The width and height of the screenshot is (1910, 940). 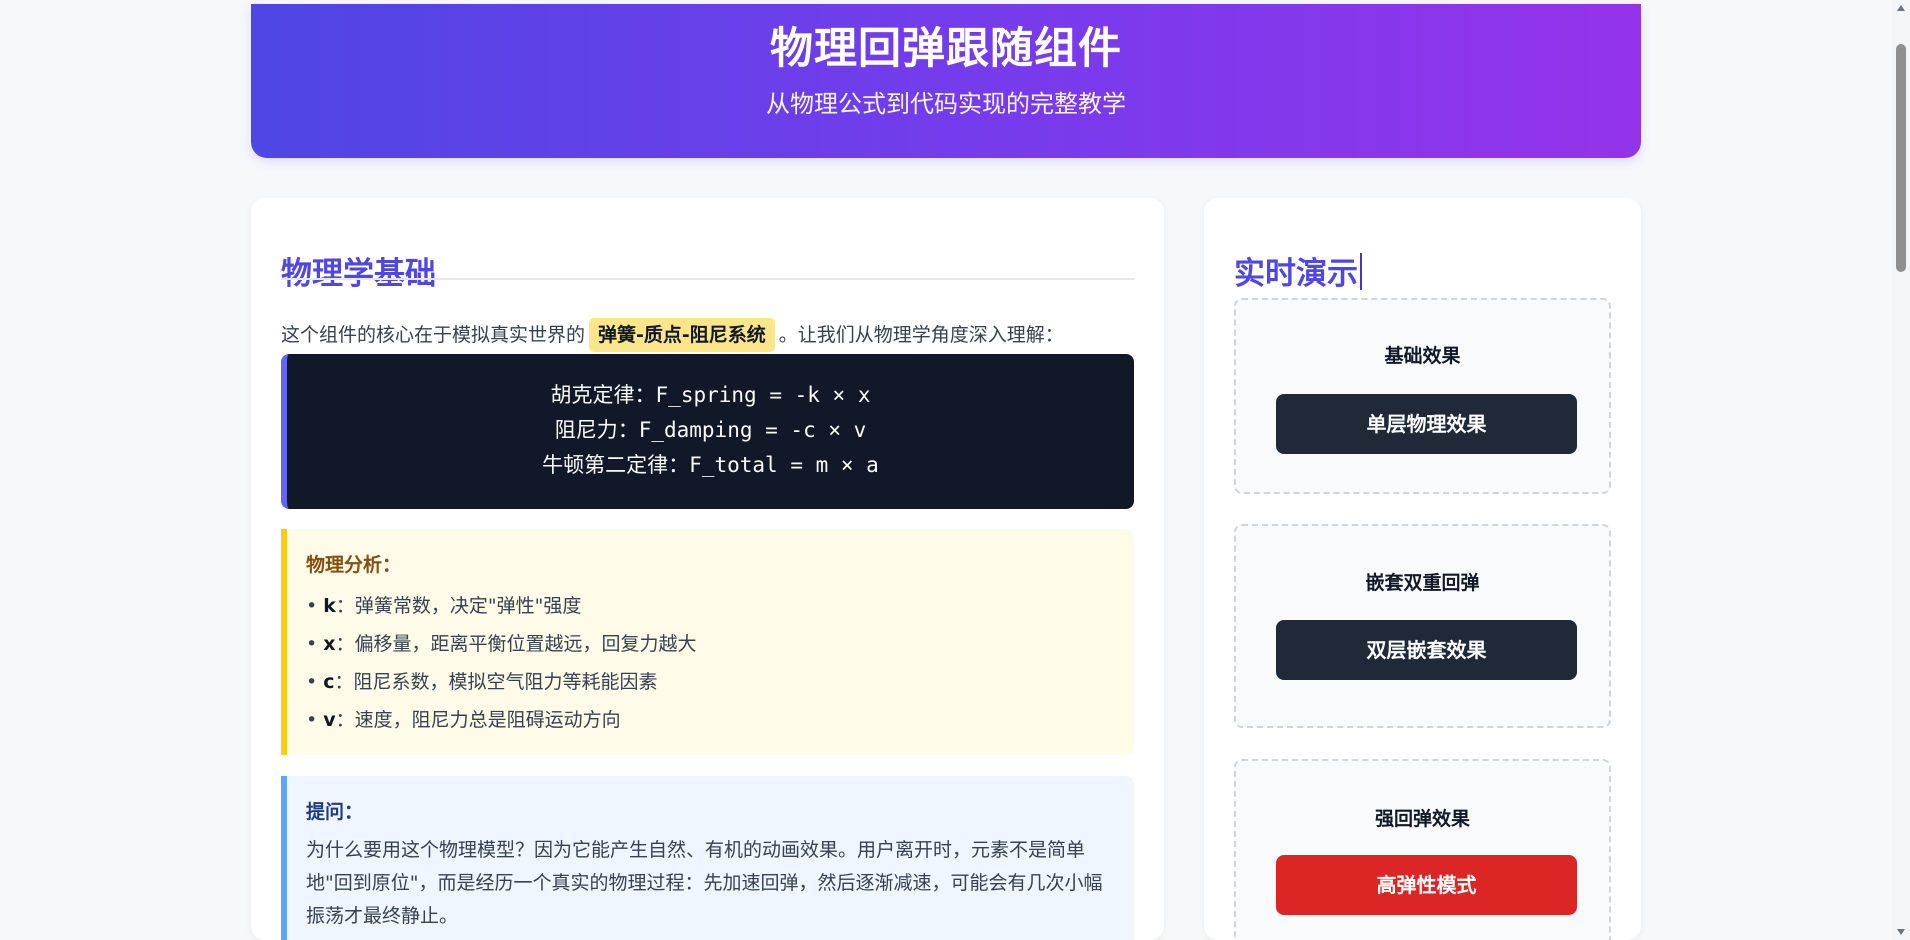 What do you see at coordinates (1901, 470) in the screenshot?
I see `vertical-scrollbar` at bounding box center [1901, 470].